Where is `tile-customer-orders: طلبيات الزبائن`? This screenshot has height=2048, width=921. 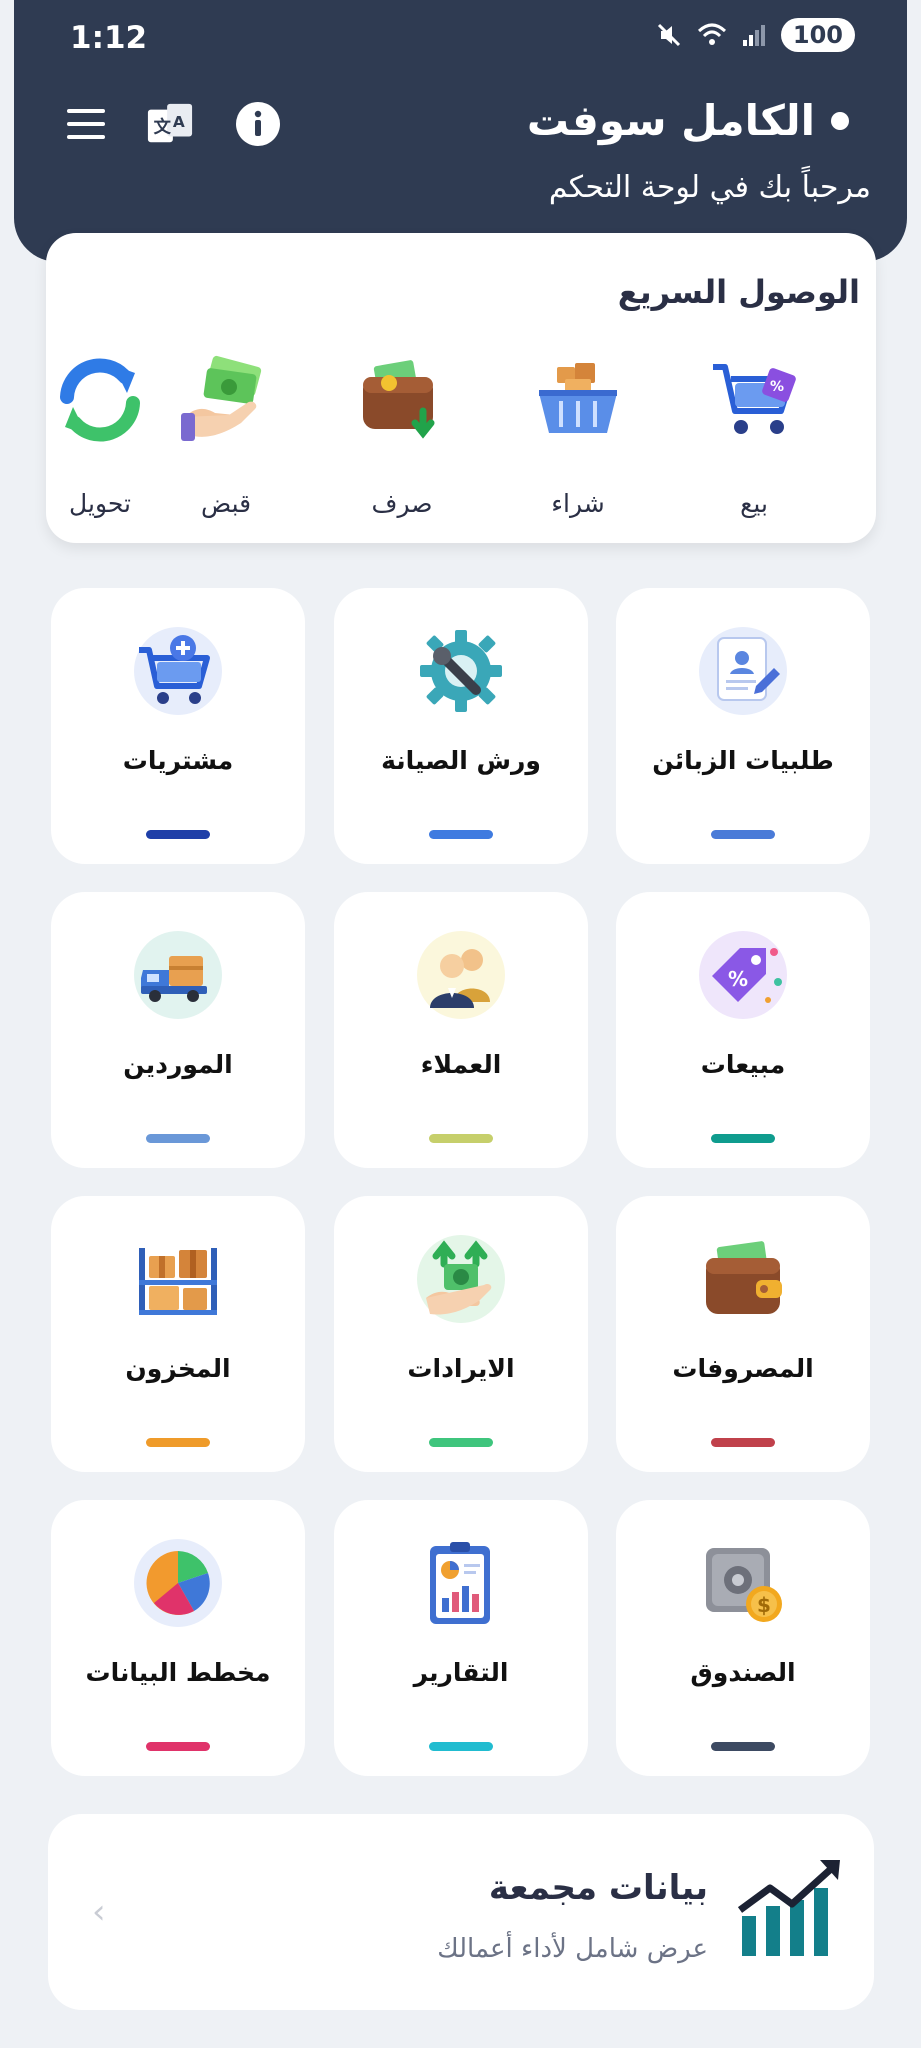 tile-customer-orders: طلبيات الزبائن is located at coordinates (743, 726).